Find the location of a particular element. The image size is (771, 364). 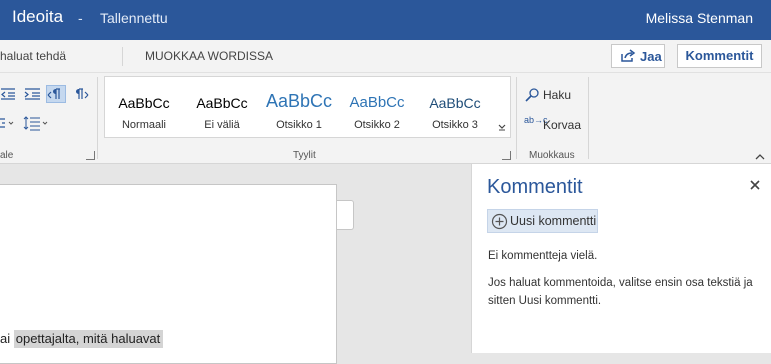

rtl-paragraph-button is located at coordinates (80, 94).